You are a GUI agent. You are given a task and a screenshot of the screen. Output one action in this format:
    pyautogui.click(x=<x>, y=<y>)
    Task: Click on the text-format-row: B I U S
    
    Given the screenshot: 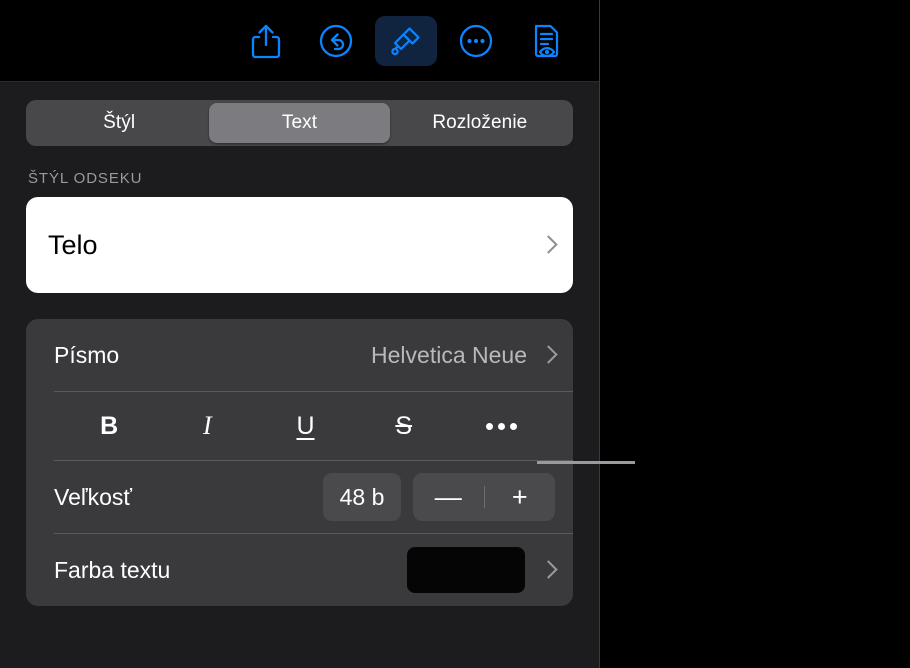 What is the action you would take?
    pyautogui.click(x=299, y=426)
    